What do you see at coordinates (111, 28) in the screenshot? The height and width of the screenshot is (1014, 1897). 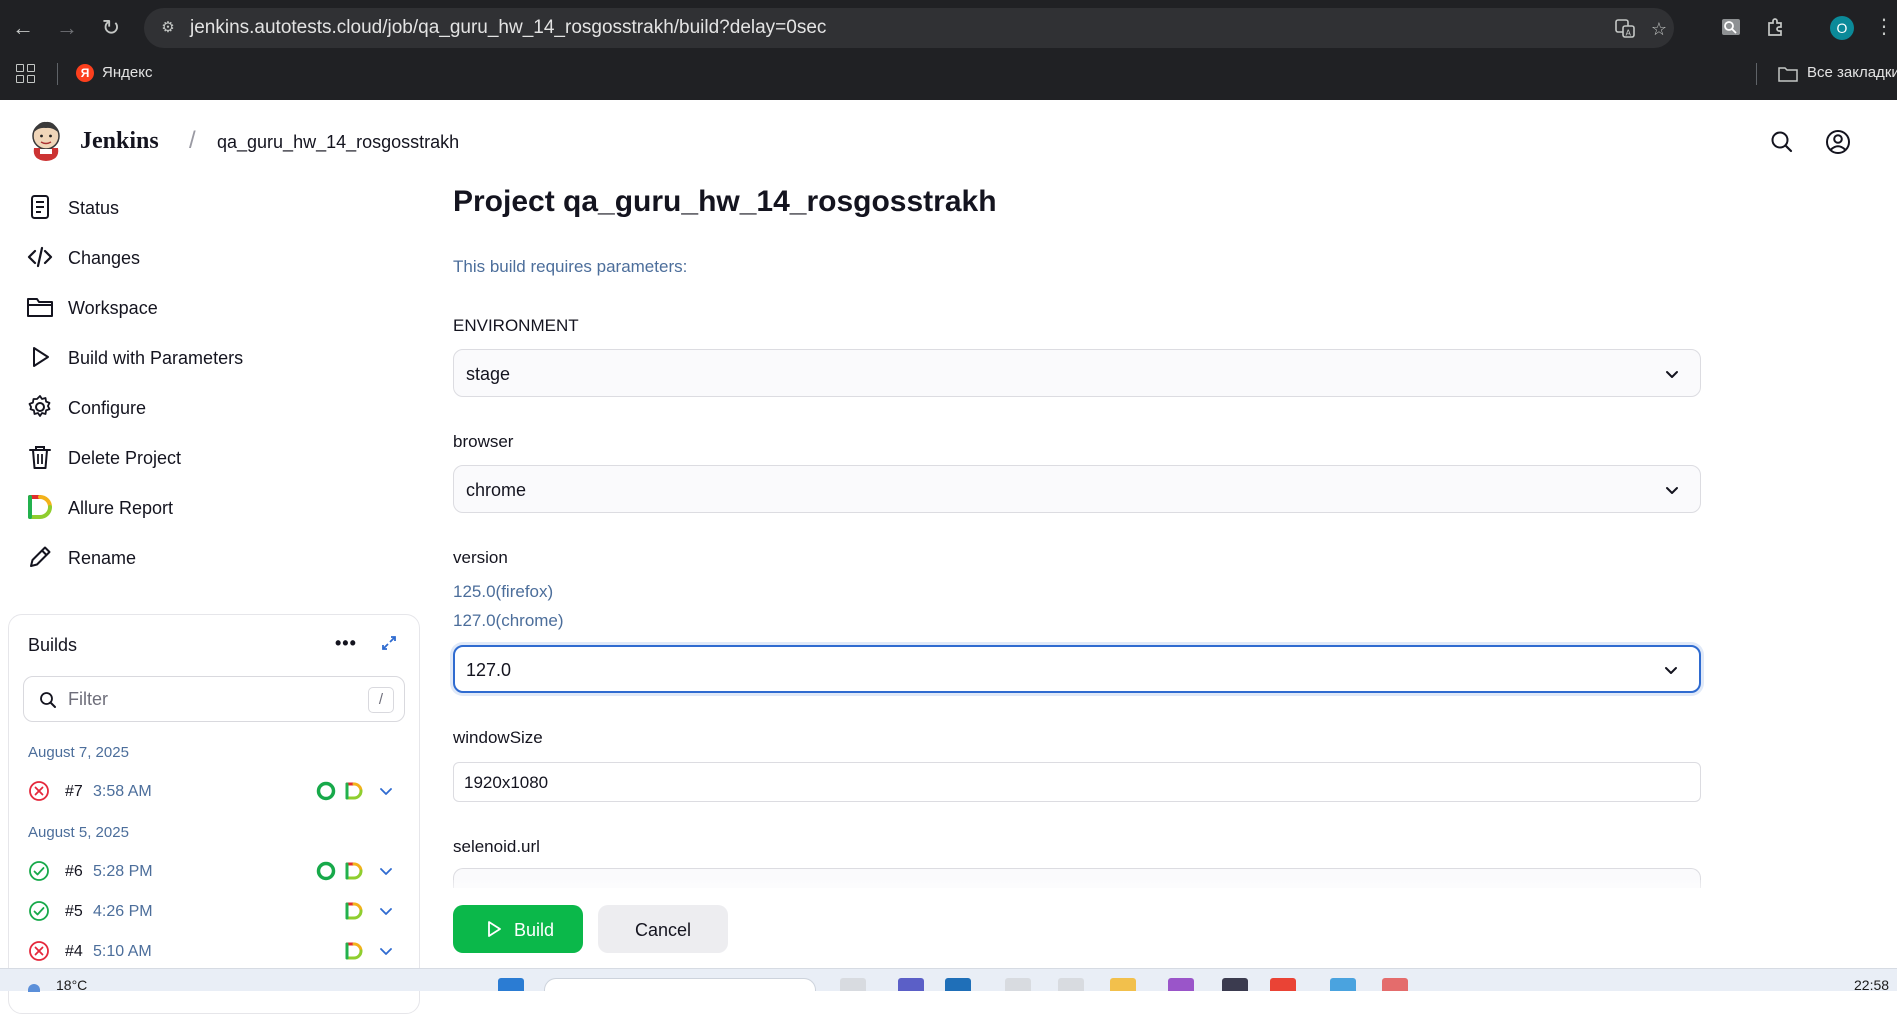 I see `reload-icon: ↻` at bounding box center [111, 28].